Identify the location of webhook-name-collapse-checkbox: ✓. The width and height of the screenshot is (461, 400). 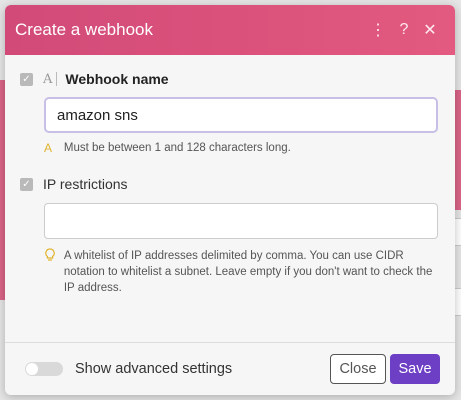
(26, 79).